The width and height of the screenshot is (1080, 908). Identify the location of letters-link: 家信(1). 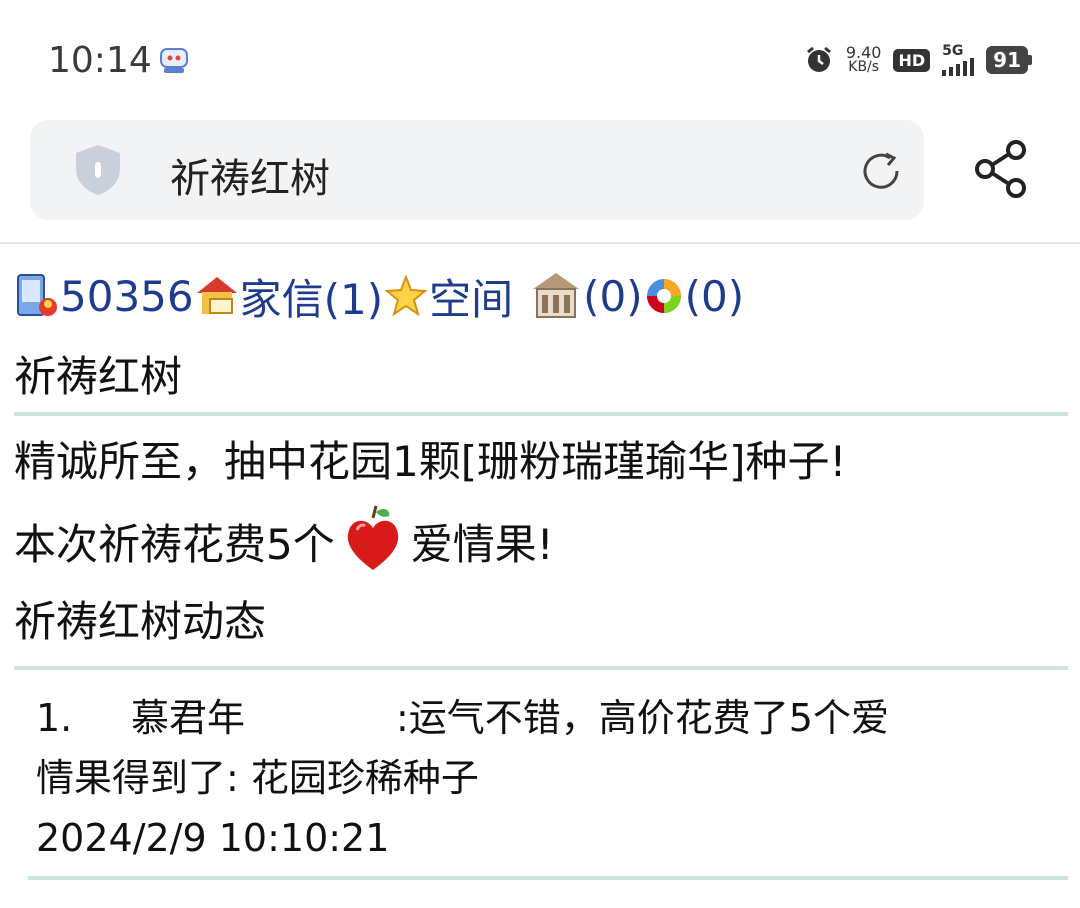
(312, 296).